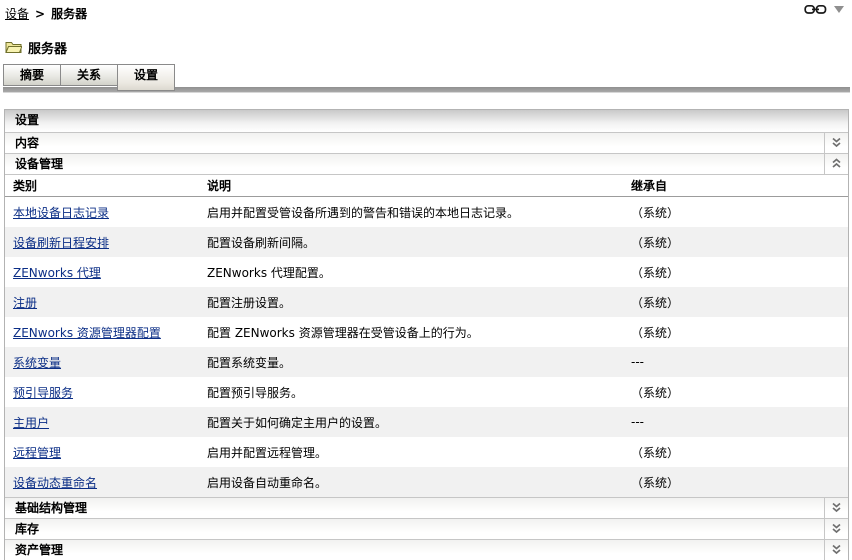 The width and height of the screenshot is (852, 560). Describe the element at coordinates (61, 243) in the screenshot. I see `category-link: 设备刷新日程安排` at that location.